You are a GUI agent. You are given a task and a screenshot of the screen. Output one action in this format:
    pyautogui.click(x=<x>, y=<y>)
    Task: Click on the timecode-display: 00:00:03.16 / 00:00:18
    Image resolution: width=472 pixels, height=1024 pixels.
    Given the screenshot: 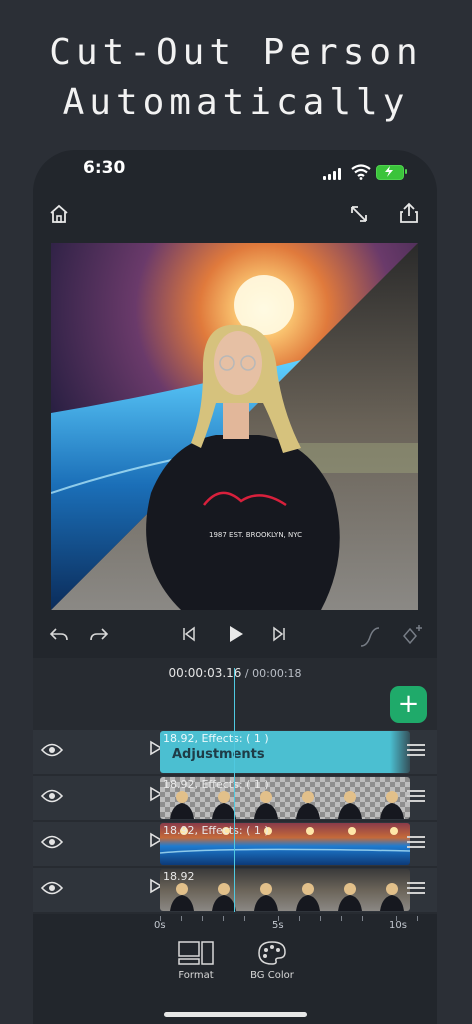 What is the action you would take?
    pyautogui.click(x=235, y=673)
    